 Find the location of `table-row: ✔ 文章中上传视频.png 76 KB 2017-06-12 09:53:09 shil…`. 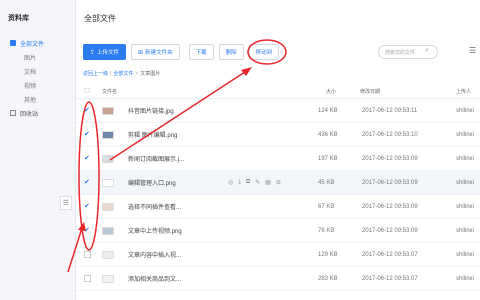

table-row: ✔ 文章中上传视频.png 76 KB 2017-06-12 09:53:09 shil… is located at coordinates (278, 231).